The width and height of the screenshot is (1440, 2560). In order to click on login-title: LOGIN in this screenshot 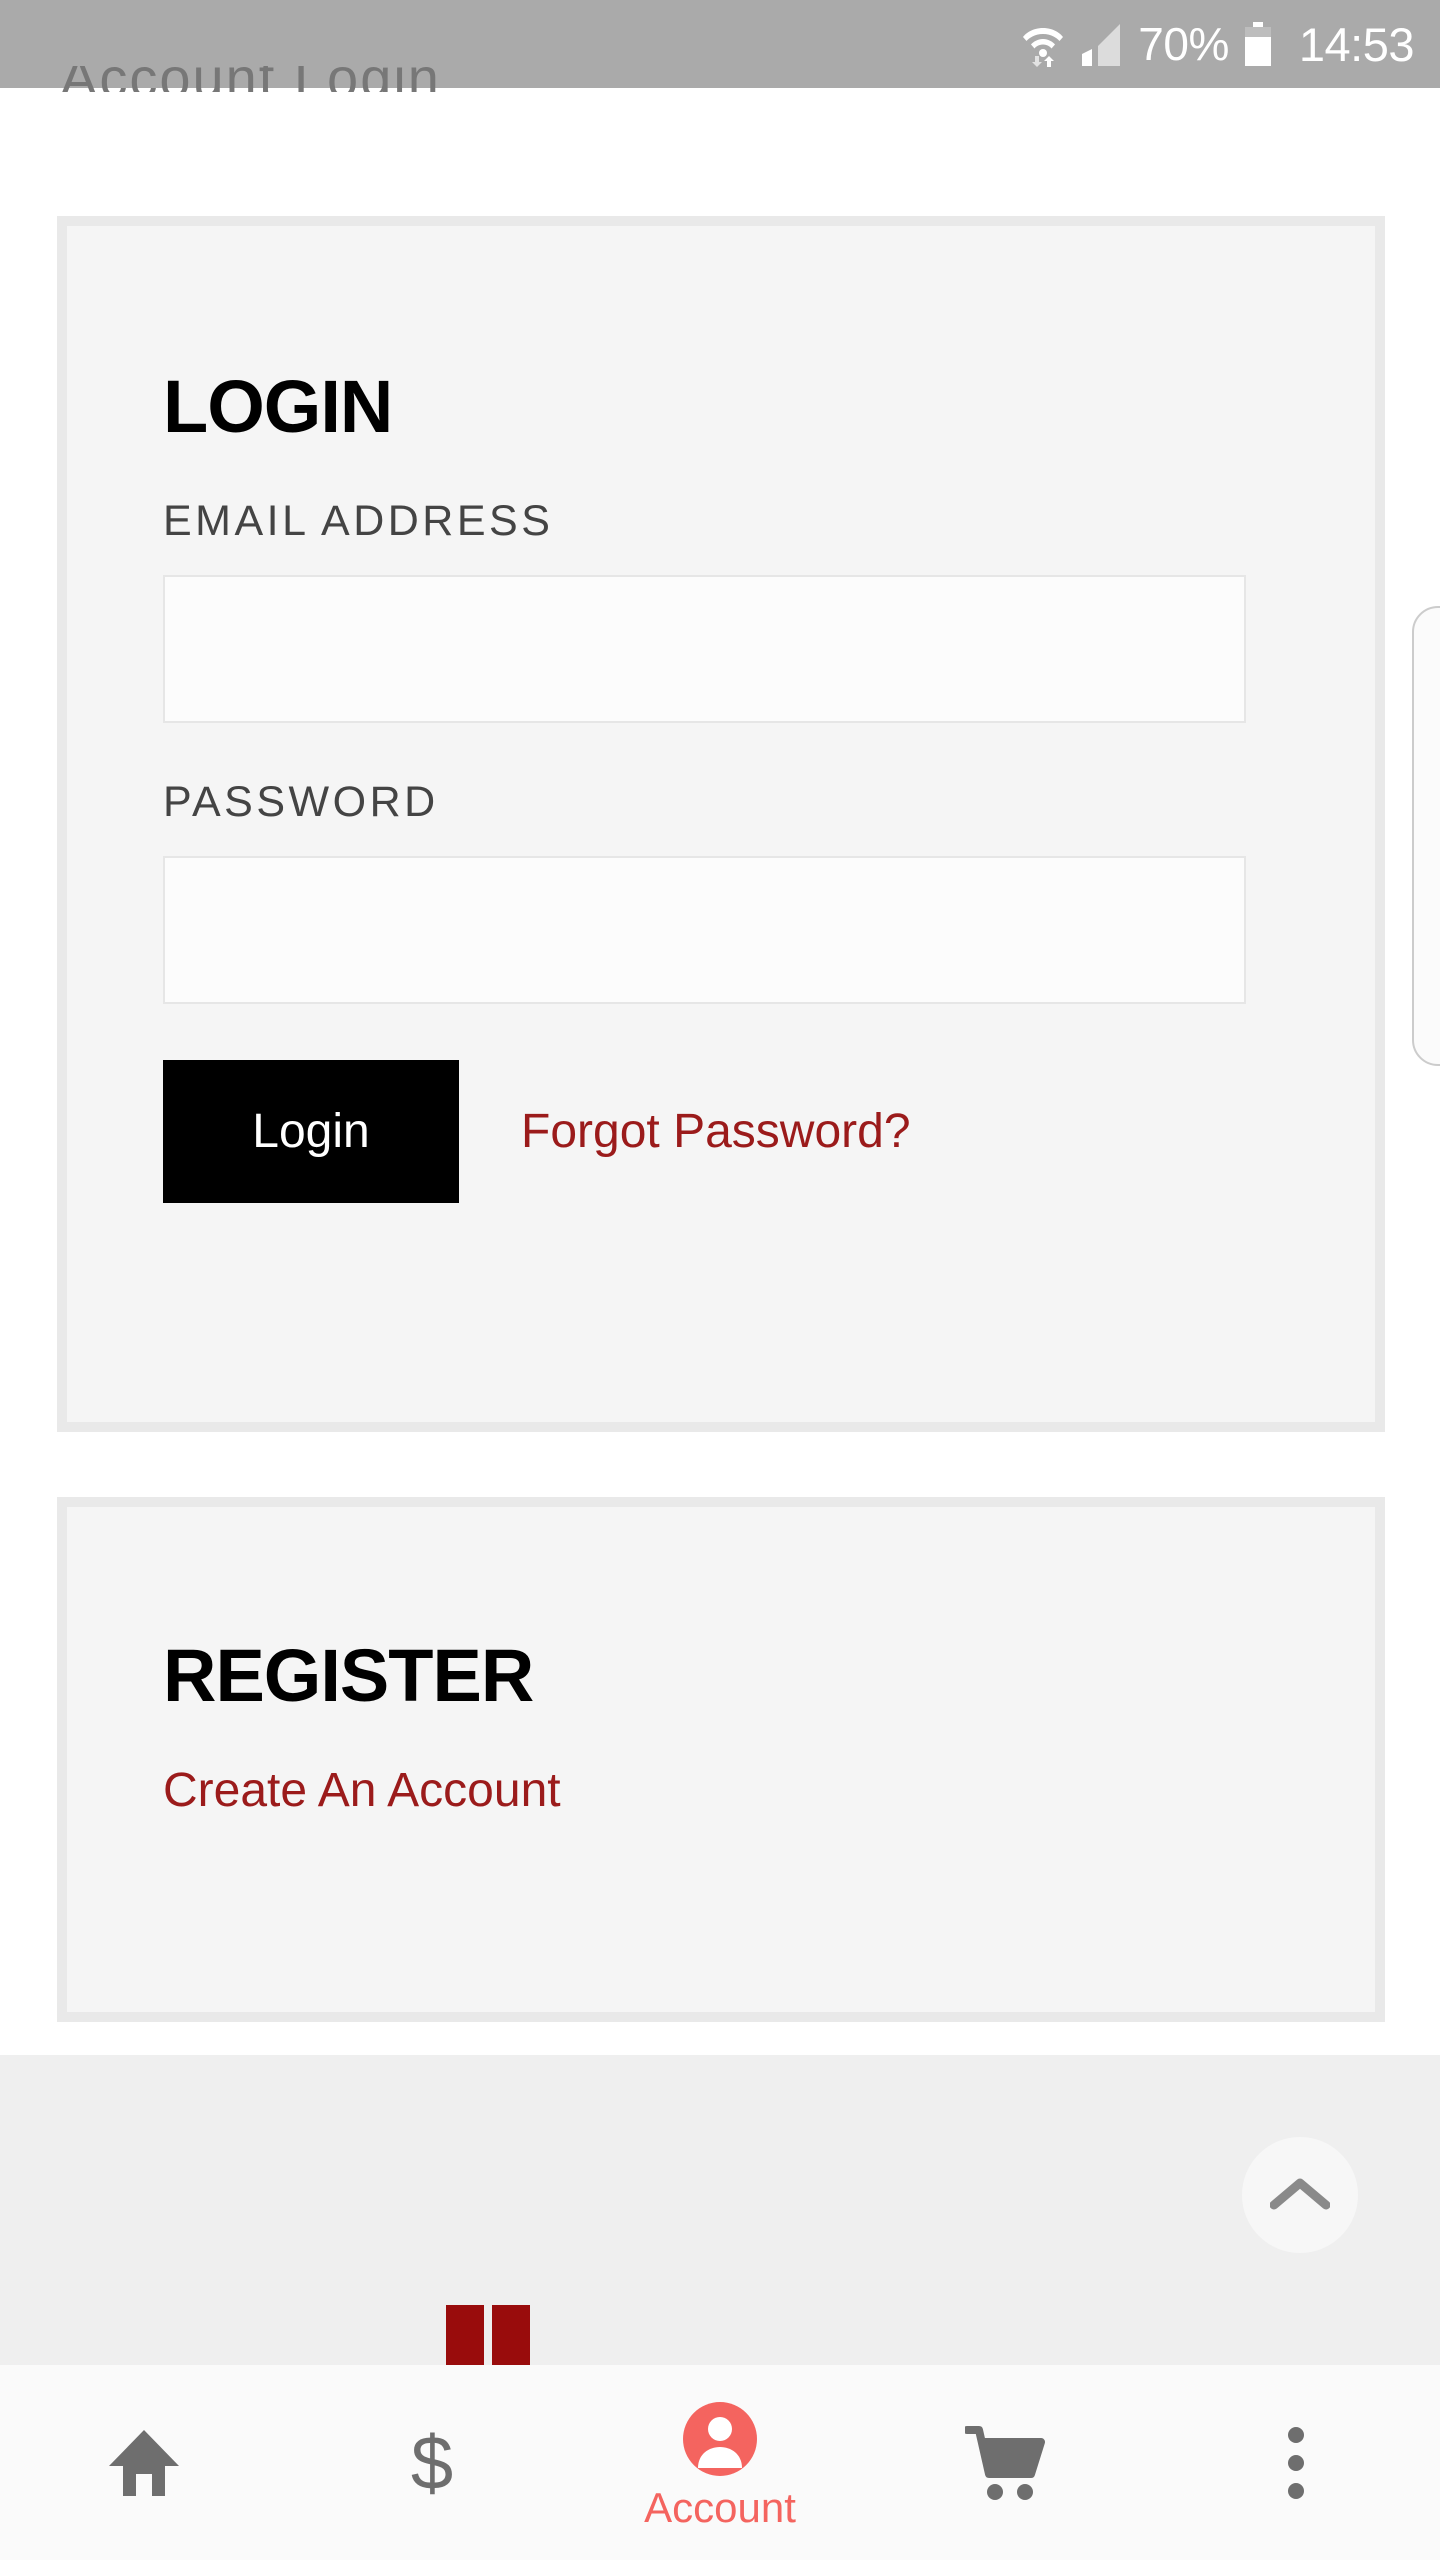, I will do `click(278, 406)`.